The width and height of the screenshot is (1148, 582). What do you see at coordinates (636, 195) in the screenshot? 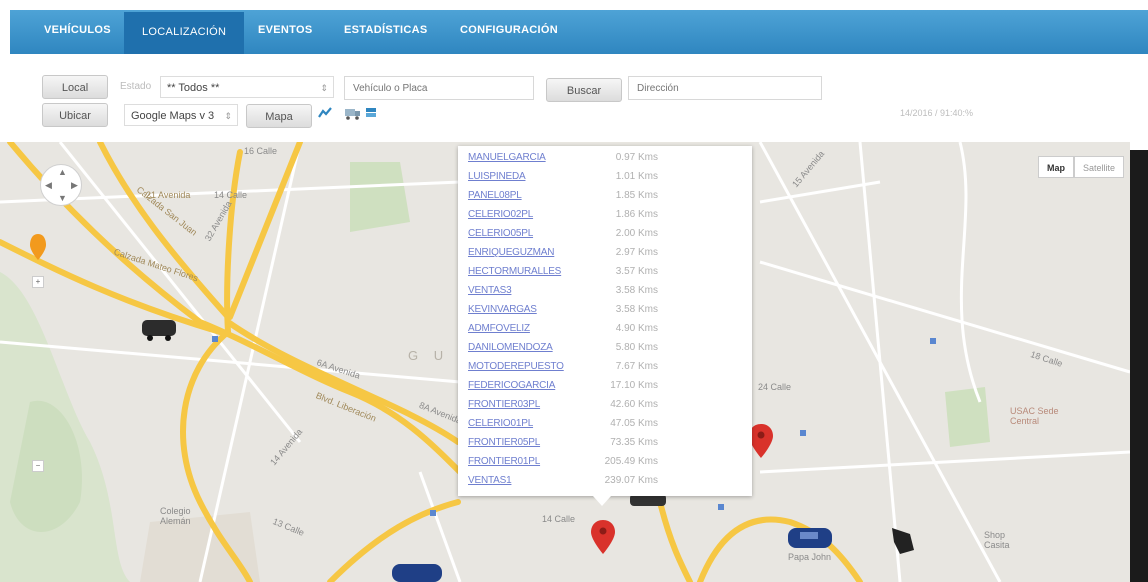
I see `vehicle-distance: 1.85 Kms` at bounding box center [636, 195].